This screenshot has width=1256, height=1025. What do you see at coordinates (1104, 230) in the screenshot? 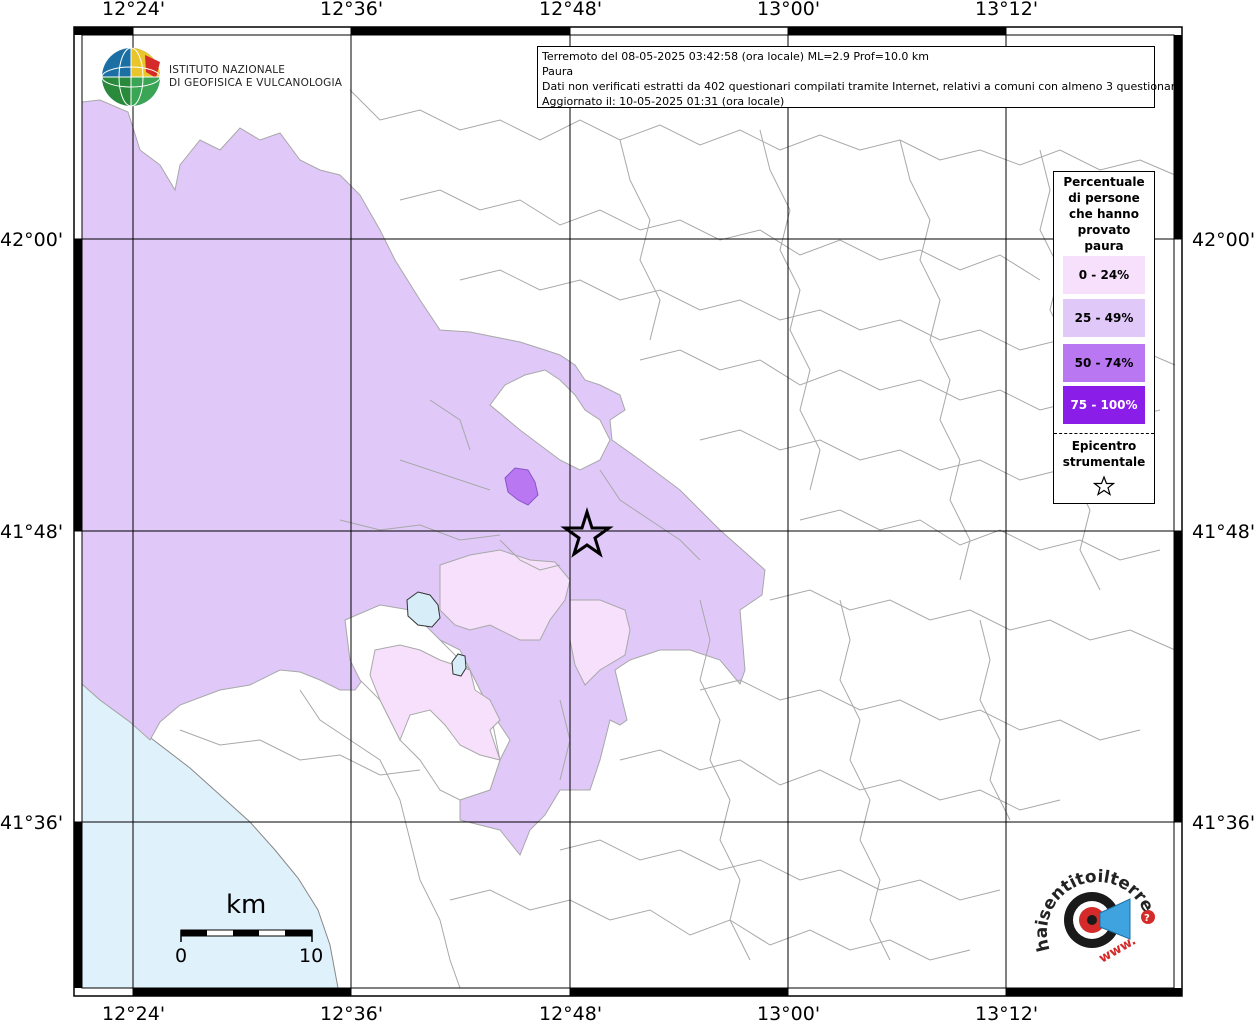
I see `legend-title-line: provato` at bounding box center [1104, 230].